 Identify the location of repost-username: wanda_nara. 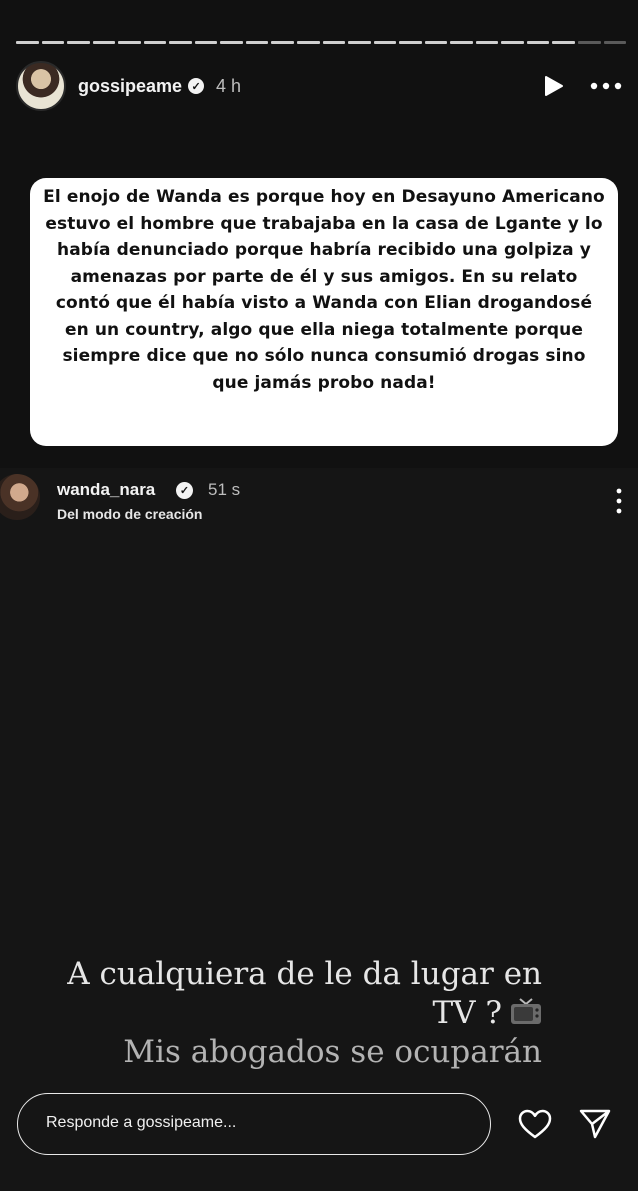
(106, 490).